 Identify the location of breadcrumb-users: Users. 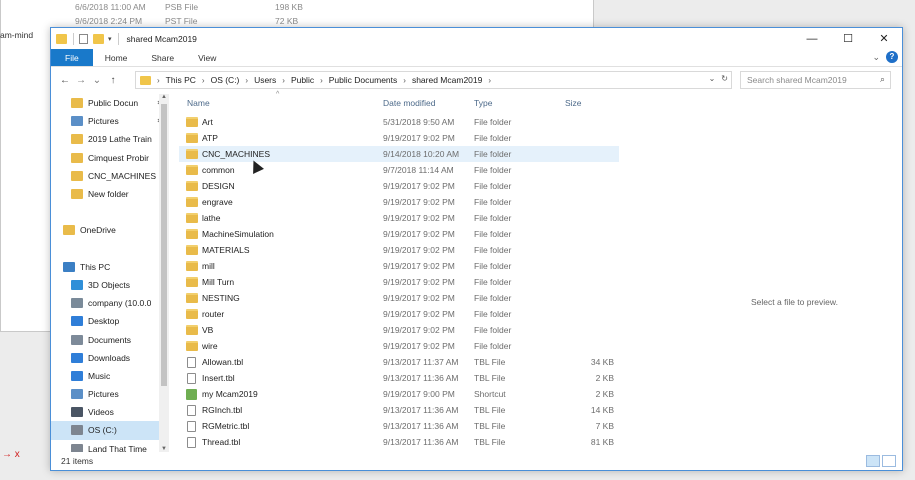
(265, 80).